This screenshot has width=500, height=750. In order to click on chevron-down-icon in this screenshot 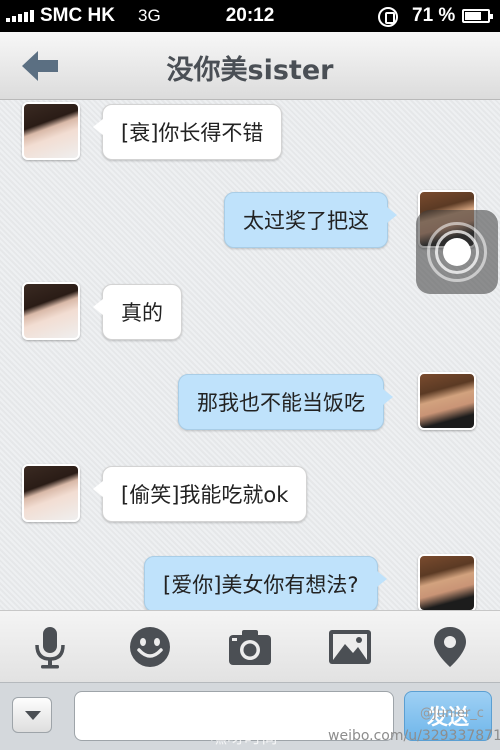, I will do `click(33, 715)`.